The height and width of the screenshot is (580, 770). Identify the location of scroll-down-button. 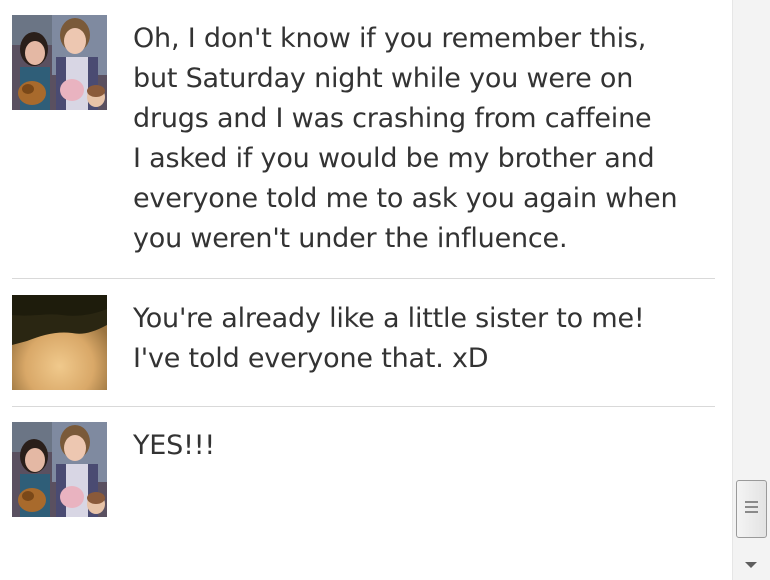
(751, 566).